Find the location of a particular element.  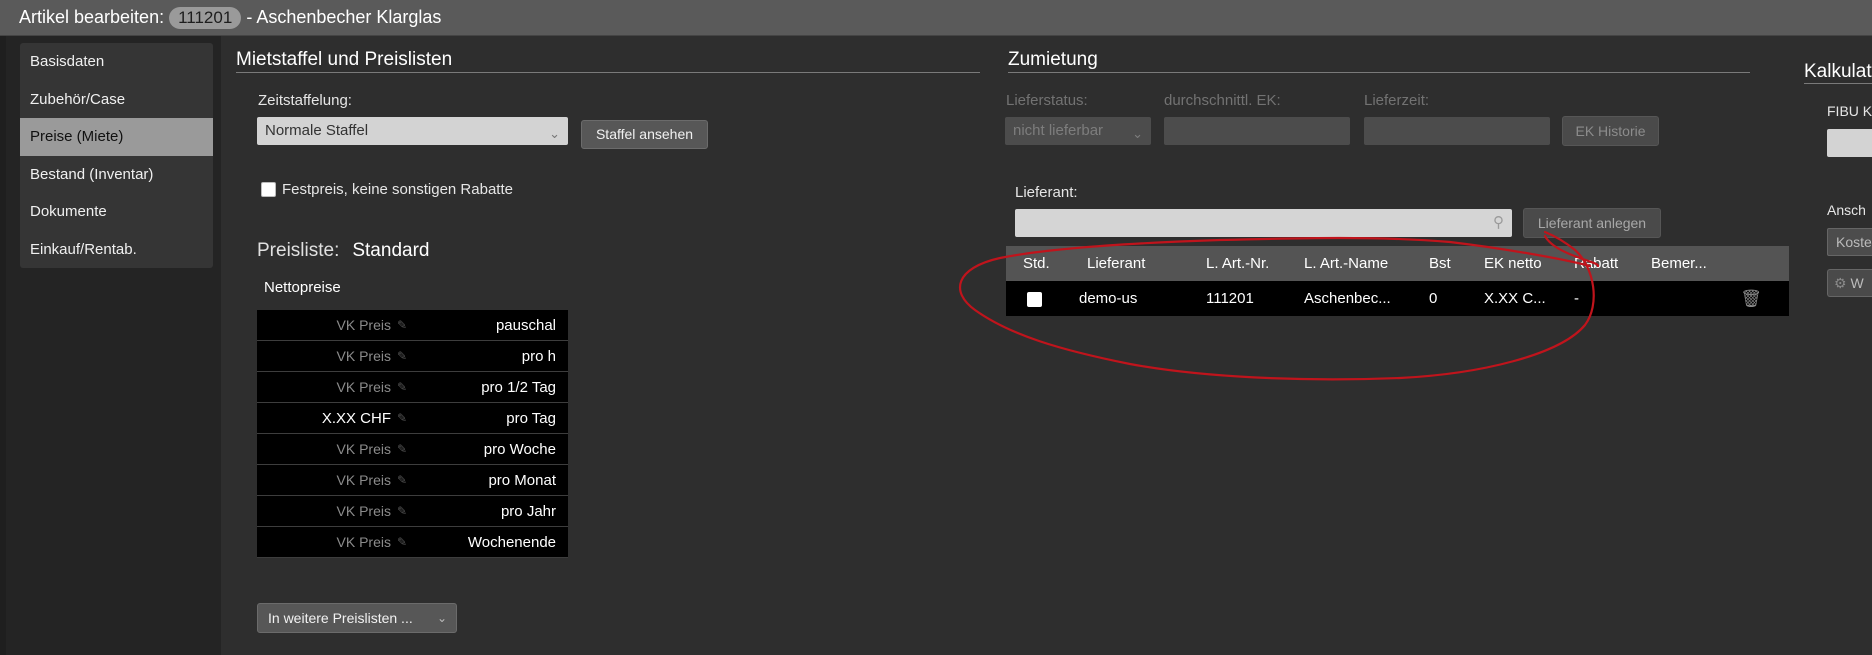

price-row-pro-jahr: VK Preis ✎ pro Jahr is located at coordinates (412, 511).